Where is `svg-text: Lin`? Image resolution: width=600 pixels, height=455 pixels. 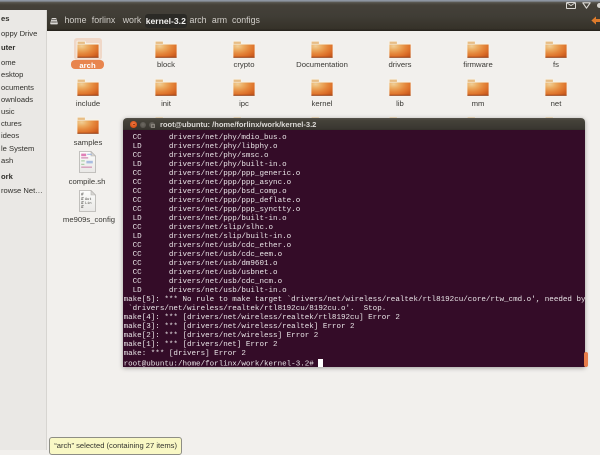 svg-text: Lin is located at coordinates (88, 203).